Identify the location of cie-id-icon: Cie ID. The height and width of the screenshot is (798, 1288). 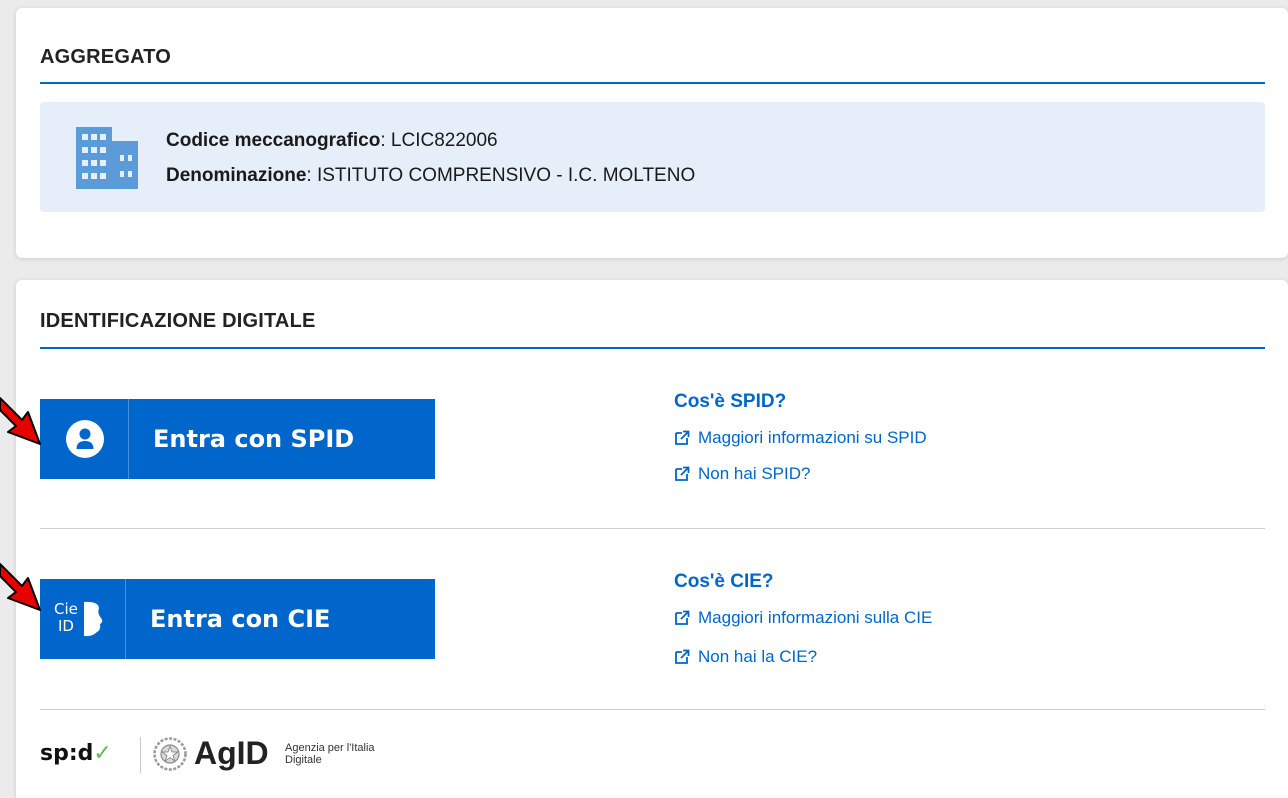
(82, 619).